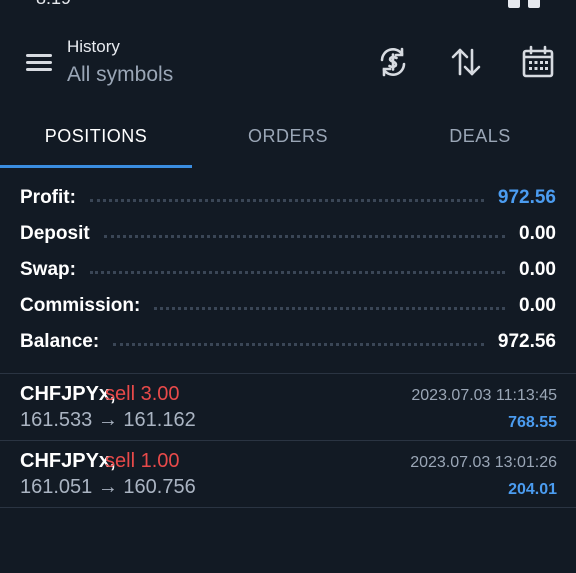 This screenshot has width=576, height=573. I want to click on tab-positions: POSITIONS, so click(96, 137).